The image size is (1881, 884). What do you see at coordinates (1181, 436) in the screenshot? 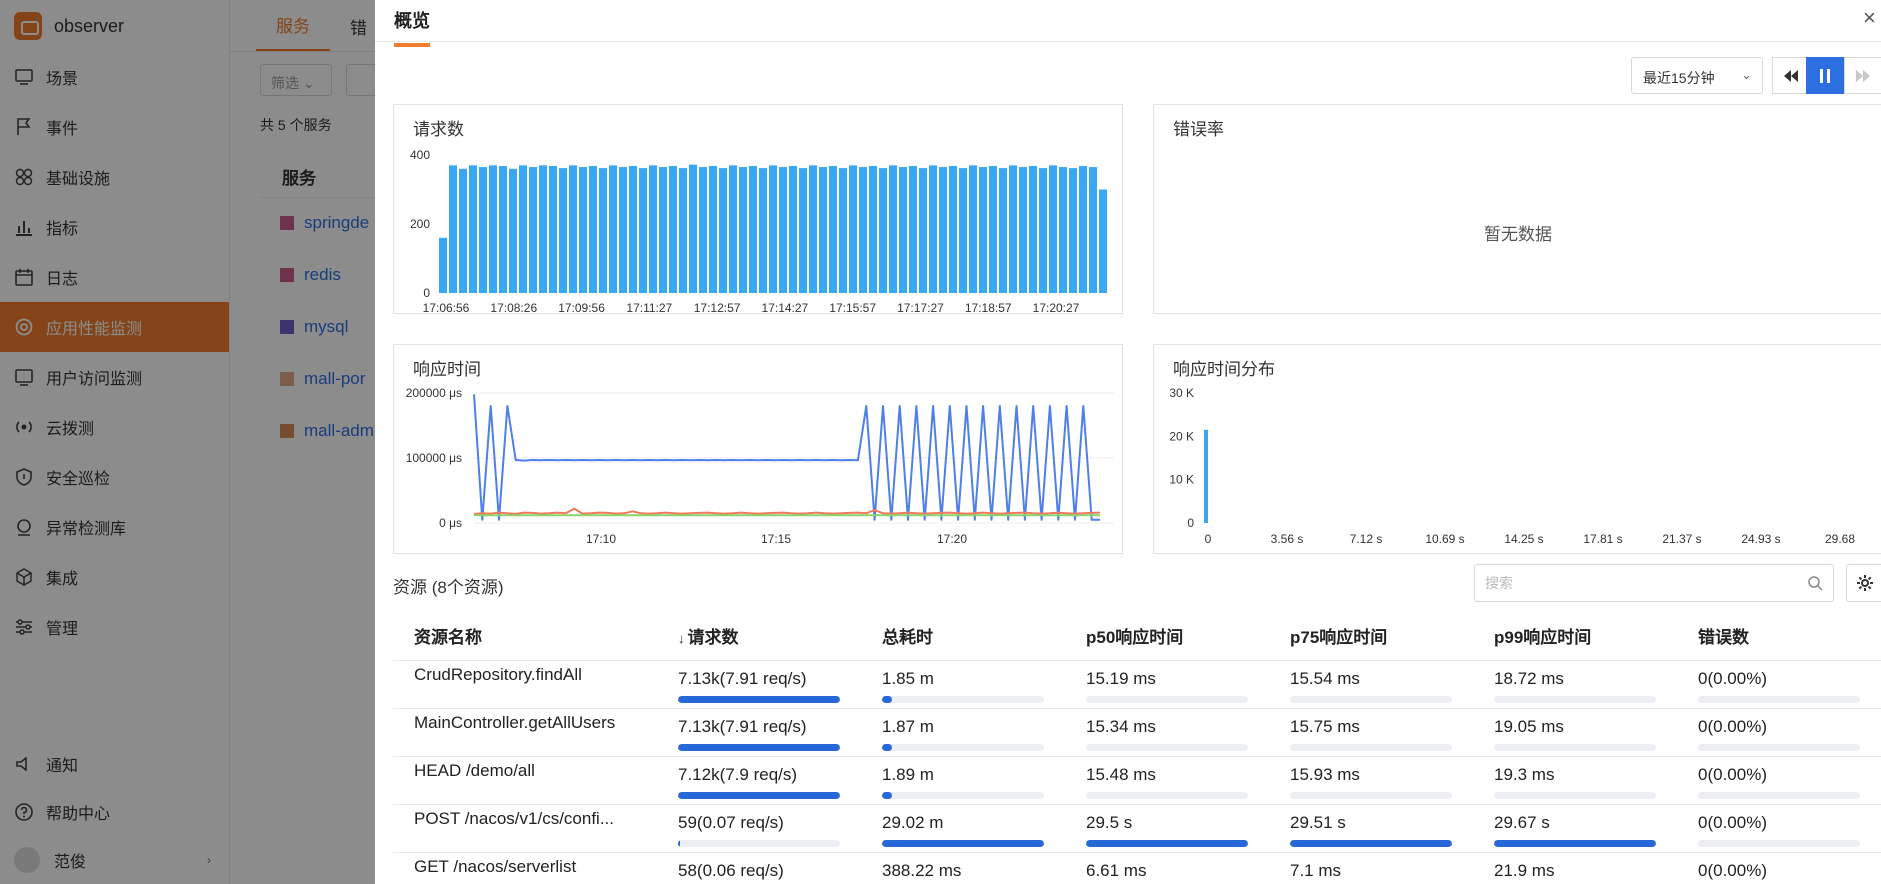
I see `y-tick-label: 20 K` at bounding box center [1181, 436].